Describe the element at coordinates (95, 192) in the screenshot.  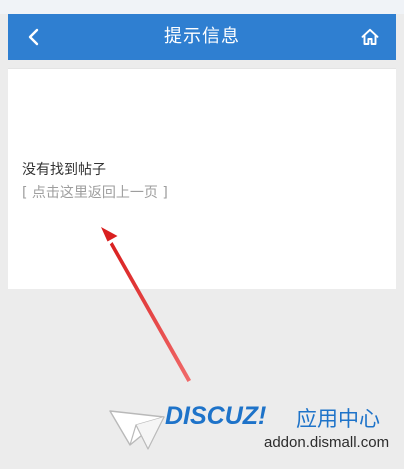
I see `back-link: [ 点击这里返回上一页 ]` at that location.